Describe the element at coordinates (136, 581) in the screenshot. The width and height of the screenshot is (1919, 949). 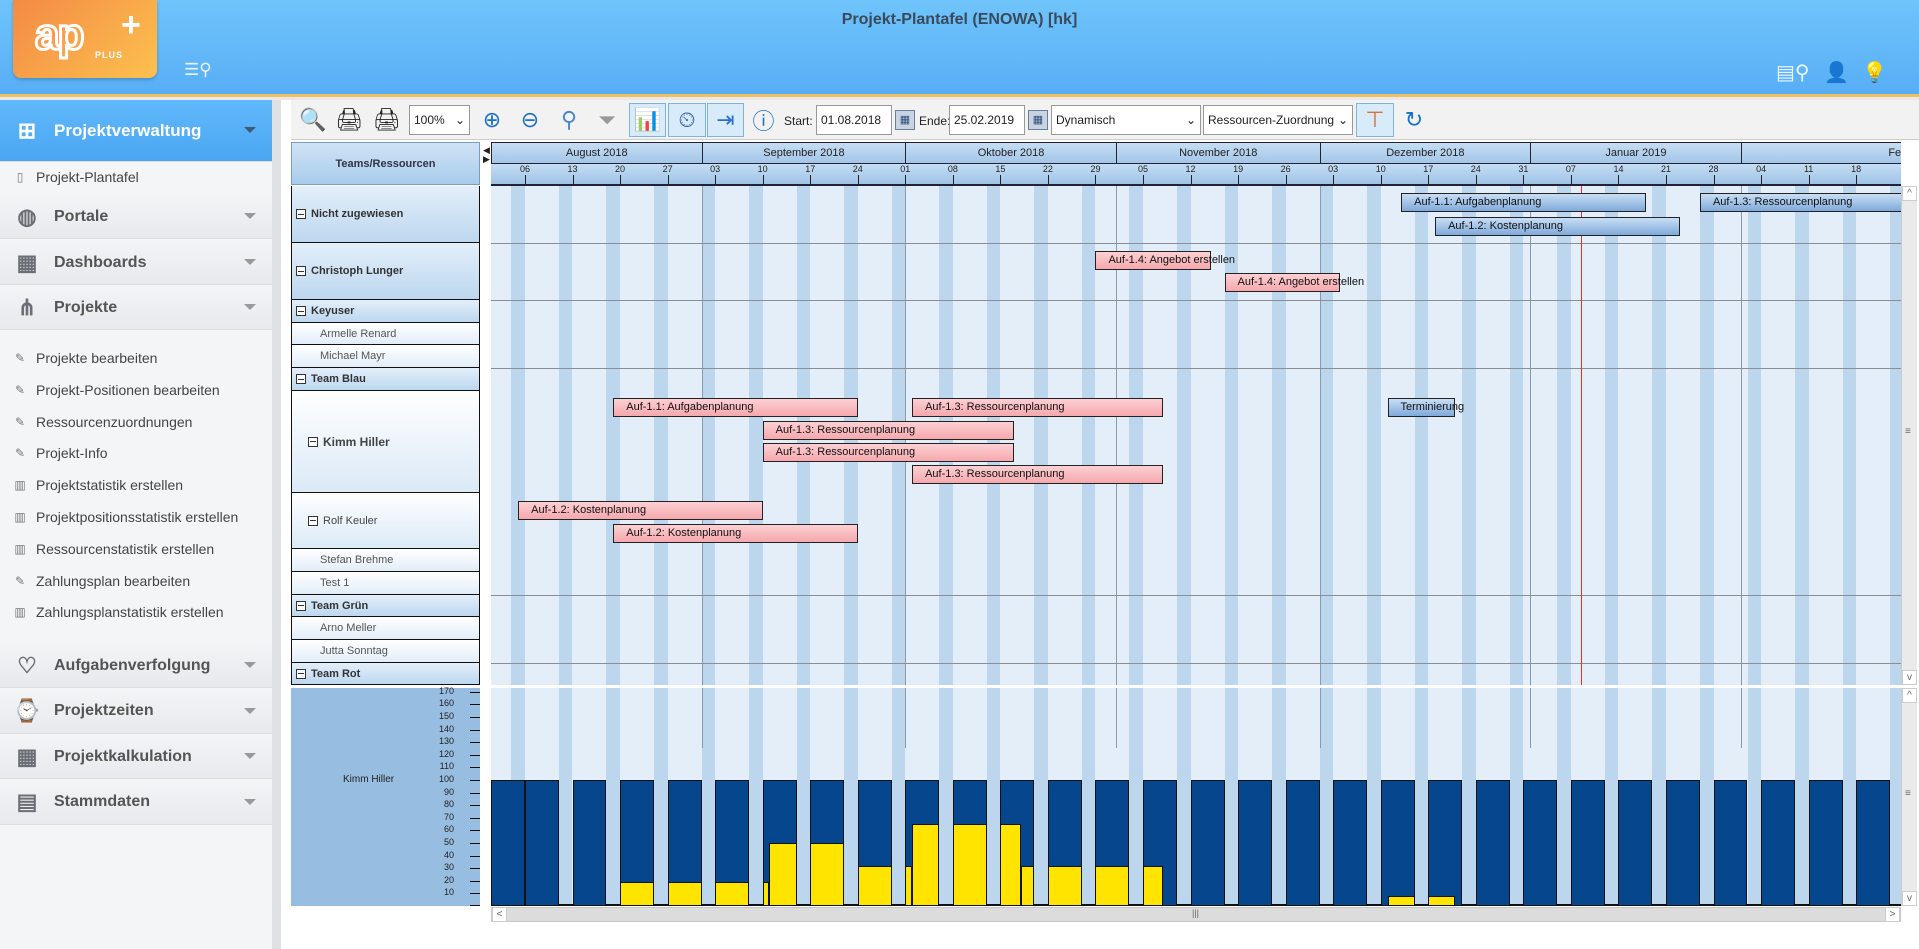
I see `sidebar-item-zahlungsplan-bearbeiten: ✎ Zahlungsplan bearbeiten` at that location.